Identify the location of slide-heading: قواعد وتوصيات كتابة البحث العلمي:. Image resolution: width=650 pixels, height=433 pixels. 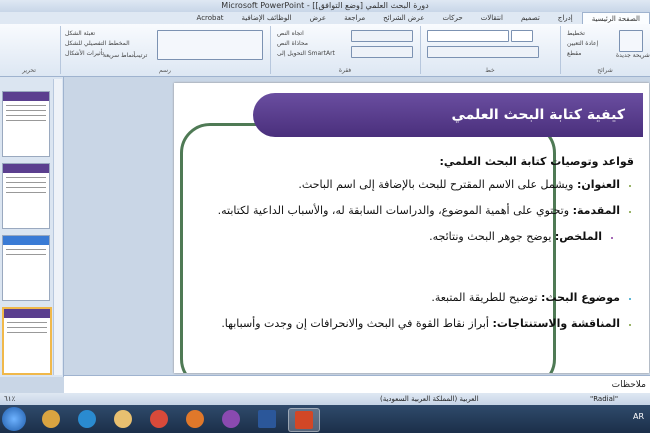
(536, 161).